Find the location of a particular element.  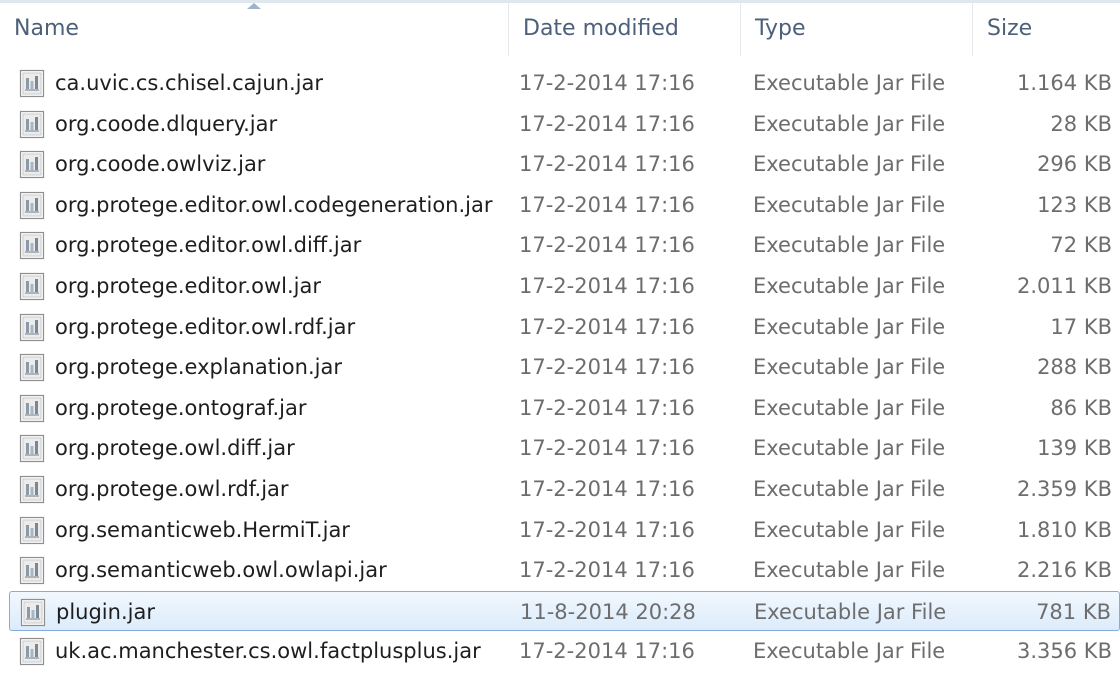

file-size: 86 KB is located at coordinates (1081, 408).